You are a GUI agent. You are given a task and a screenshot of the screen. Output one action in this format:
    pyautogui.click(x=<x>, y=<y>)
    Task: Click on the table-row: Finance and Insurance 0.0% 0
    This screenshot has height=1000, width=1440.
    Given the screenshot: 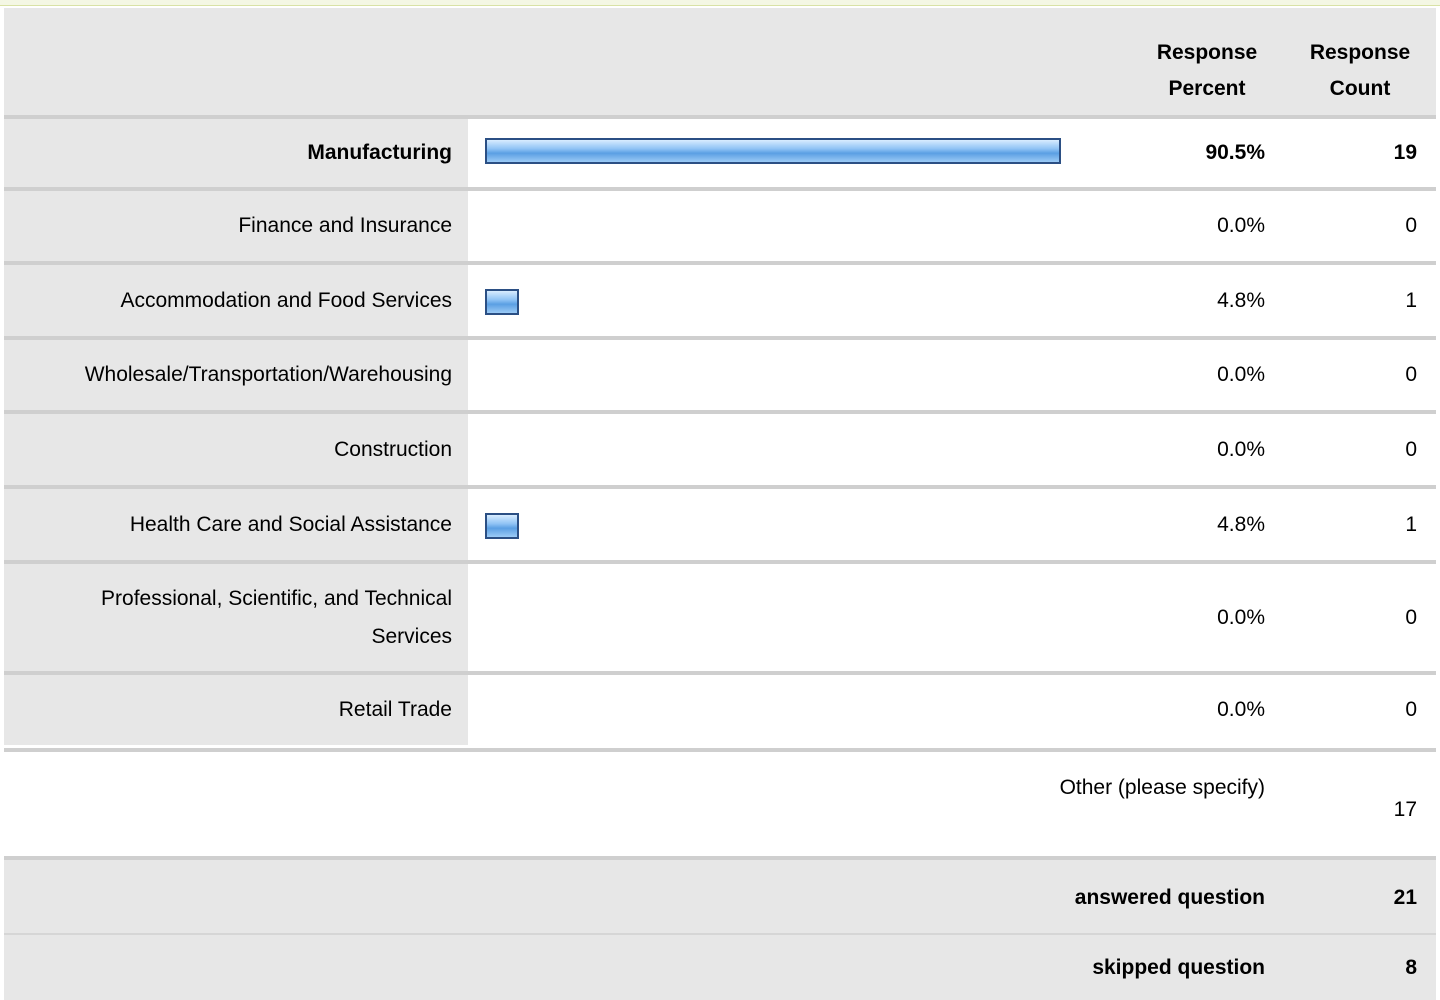 What is the action you would take?
    pyautogui.click(x=720, y=224)
    